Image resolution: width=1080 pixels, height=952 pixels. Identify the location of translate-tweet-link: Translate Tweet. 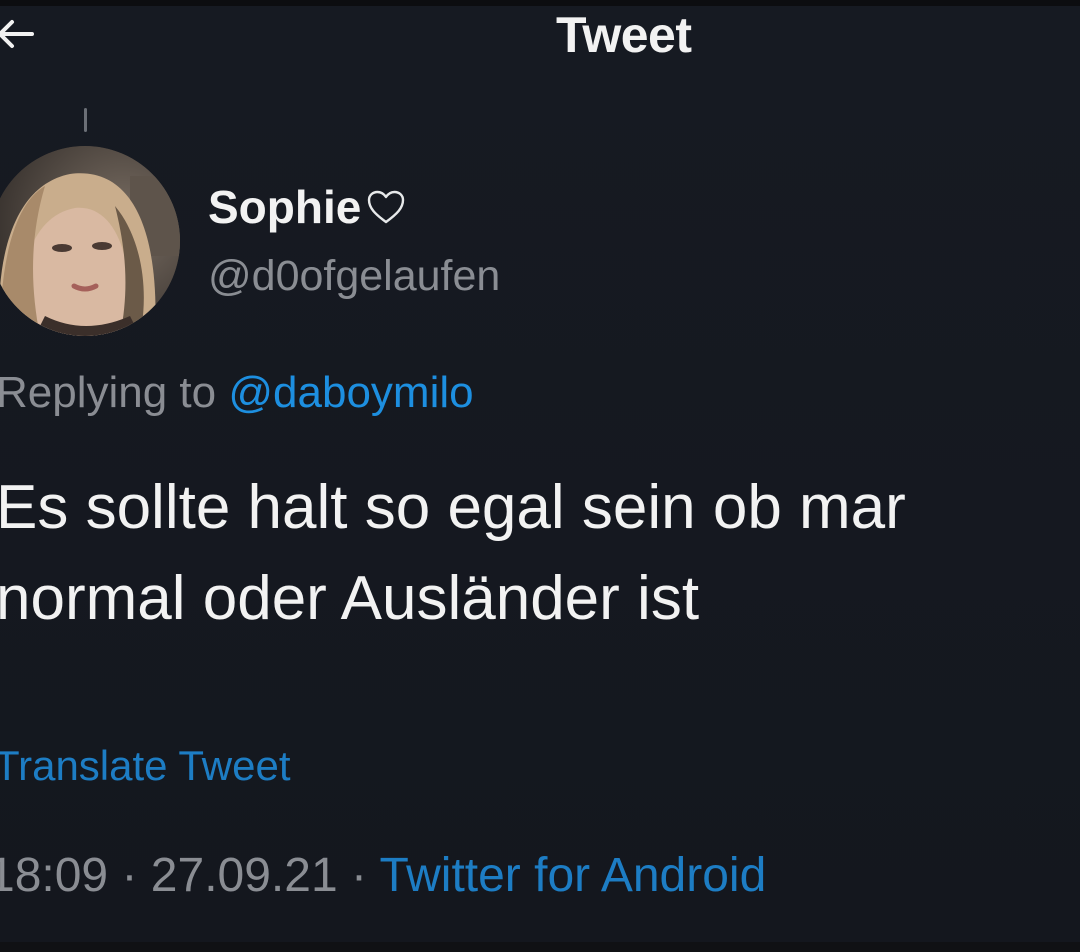
(145, 766).